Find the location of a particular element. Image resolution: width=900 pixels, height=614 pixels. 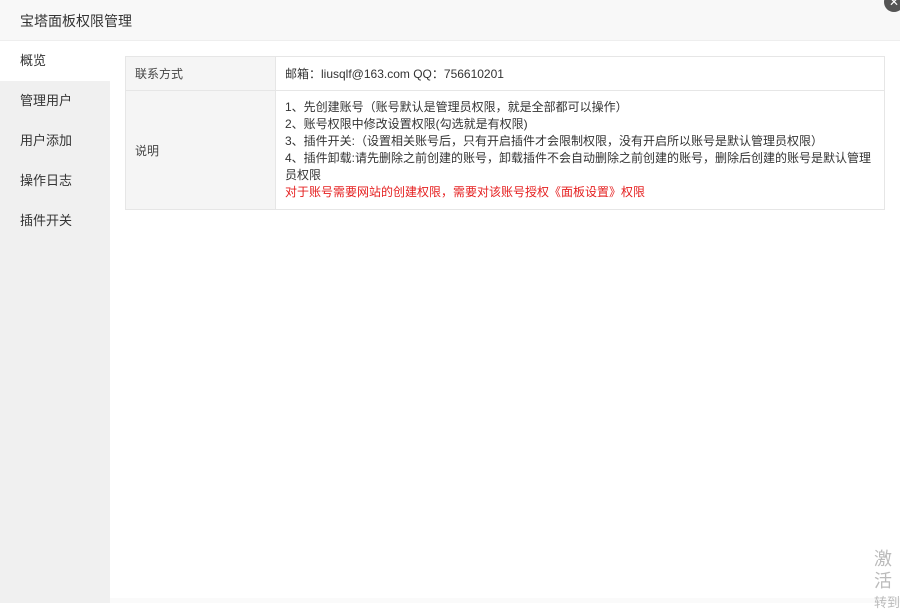

dialog-title: 宝塔面板权限管理 is located at coordinates (76, 21).